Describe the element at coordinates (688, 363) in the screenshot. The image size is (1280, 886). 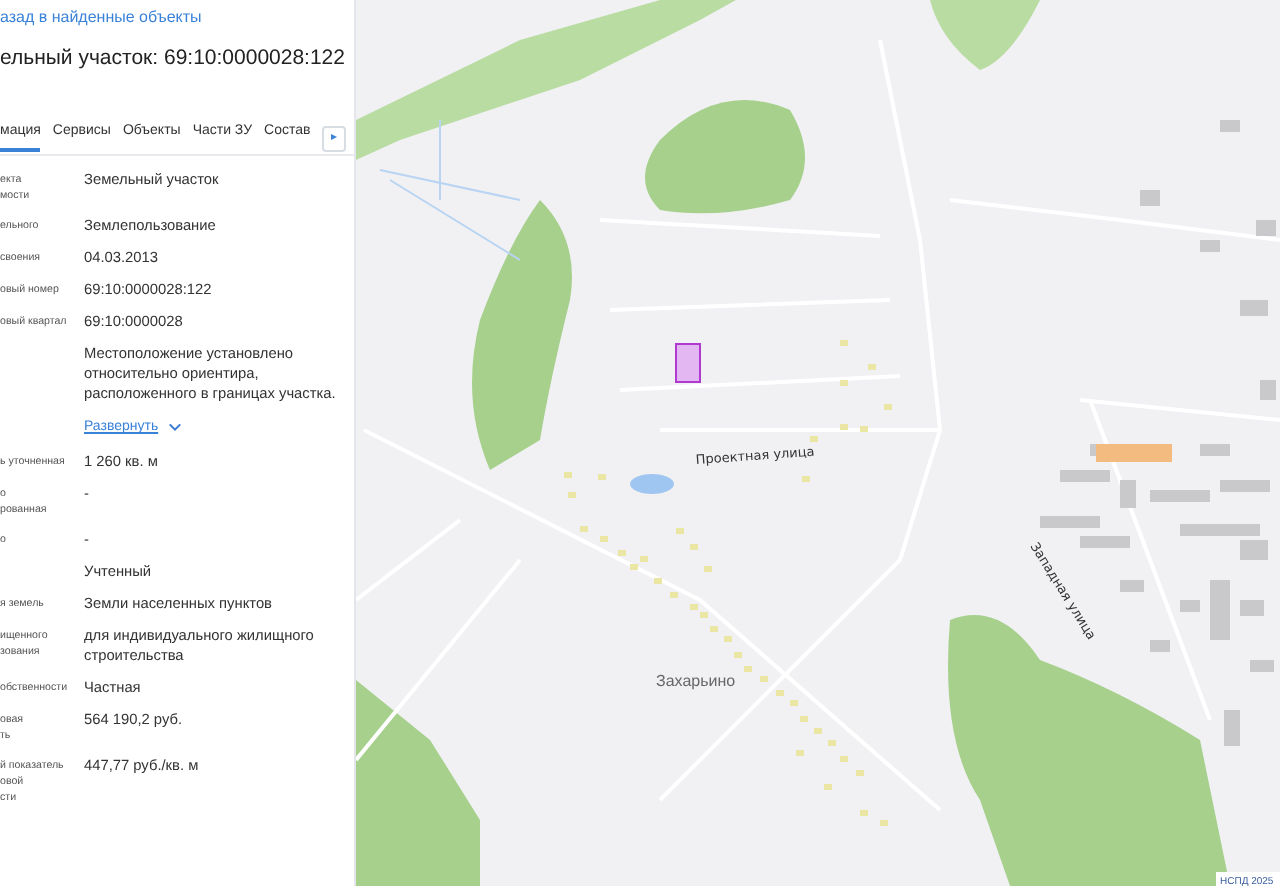
I see `selected-parcel` at that location.